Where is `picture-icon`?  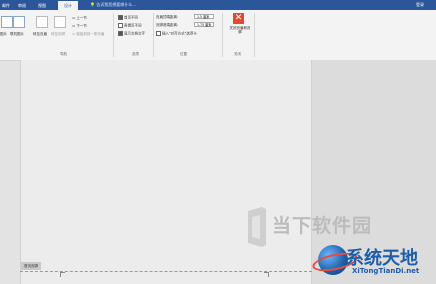 picture-icon is located at coordinates (7, 22).